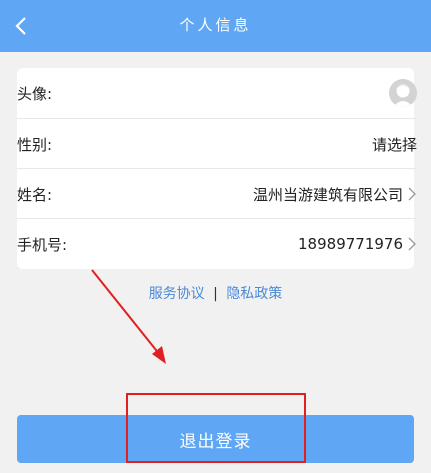 This screenshot has height=473, width=431. I want to click on page-title: 个人信息, so click(215, 25).